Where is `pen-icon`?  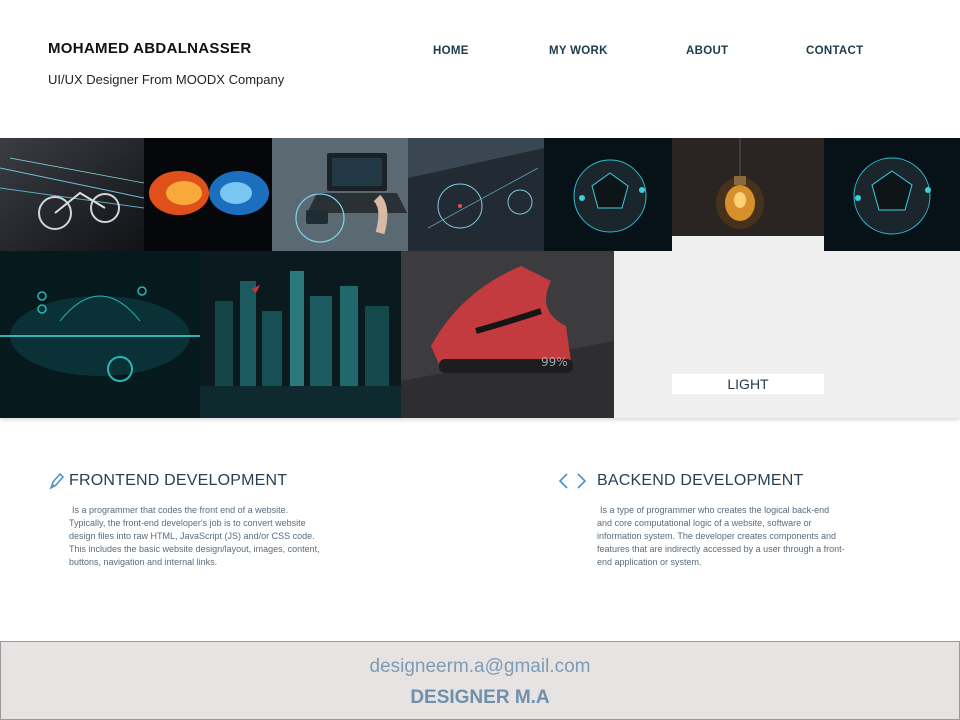
pen-icon is located at coordinates (56, 481).